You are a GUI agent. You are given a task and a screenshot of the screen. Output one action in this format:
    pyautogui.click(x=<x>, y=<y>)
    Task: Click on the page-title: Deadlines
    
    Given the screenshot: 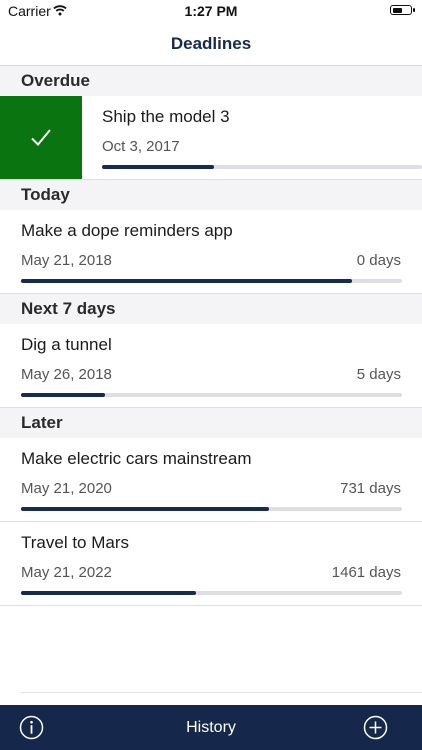 What is the action you would take?
    pyautogui.click(x=211, y=43)
    